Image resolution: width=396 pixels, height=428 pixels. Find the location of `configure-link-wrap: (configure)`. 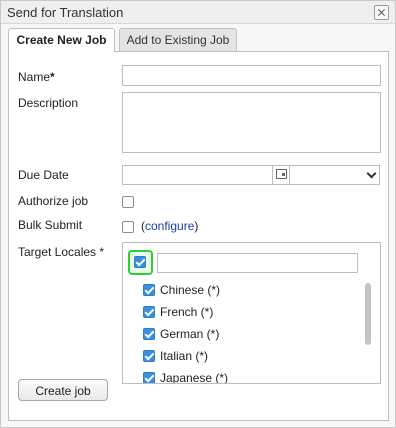

configure-link-wrap: (configure) is located at coordinates (169, 226).